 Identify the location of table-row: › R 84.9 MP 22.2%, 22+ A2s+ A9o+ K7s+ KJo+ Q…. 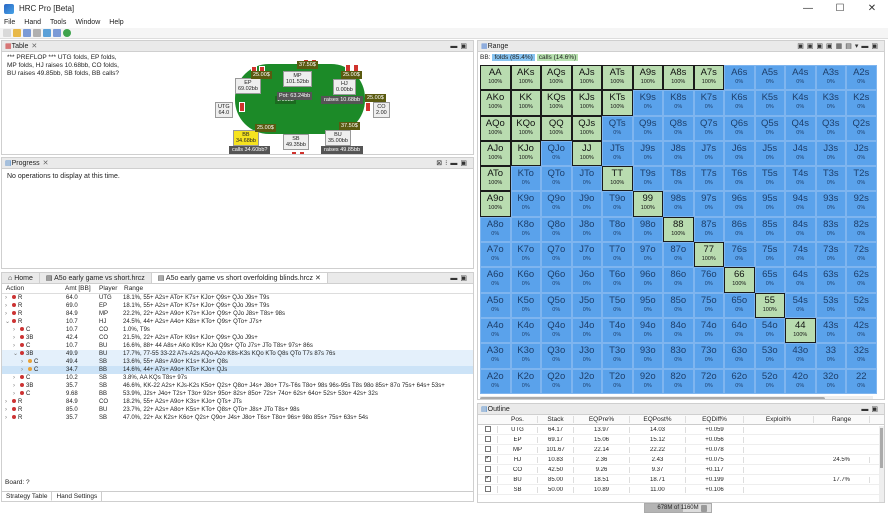
(237, 314).